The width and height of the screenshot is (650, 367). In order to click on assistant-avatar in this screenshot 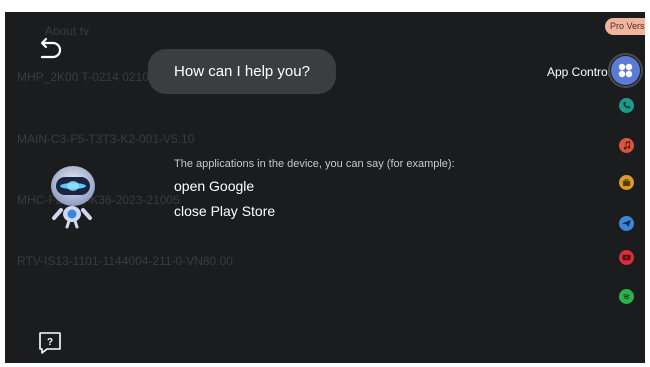, I will do `click(73, 195)`.